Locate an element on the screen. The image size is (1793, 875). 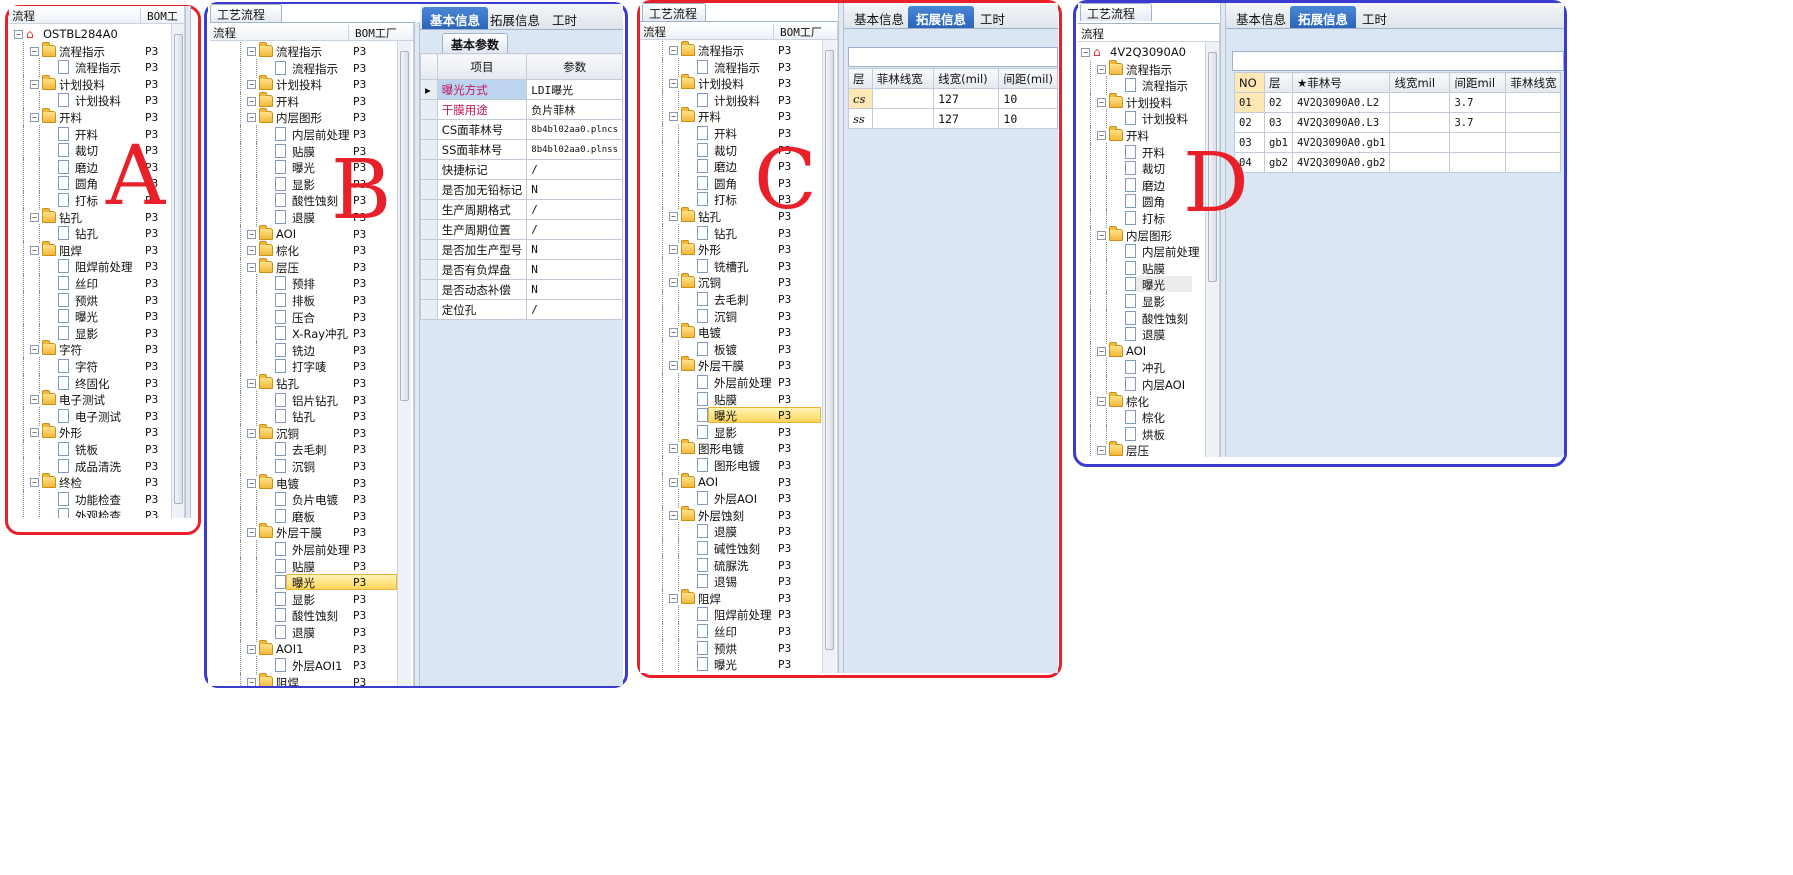
table-row: 生产周期位置 / is located at coordinates (521, 229).